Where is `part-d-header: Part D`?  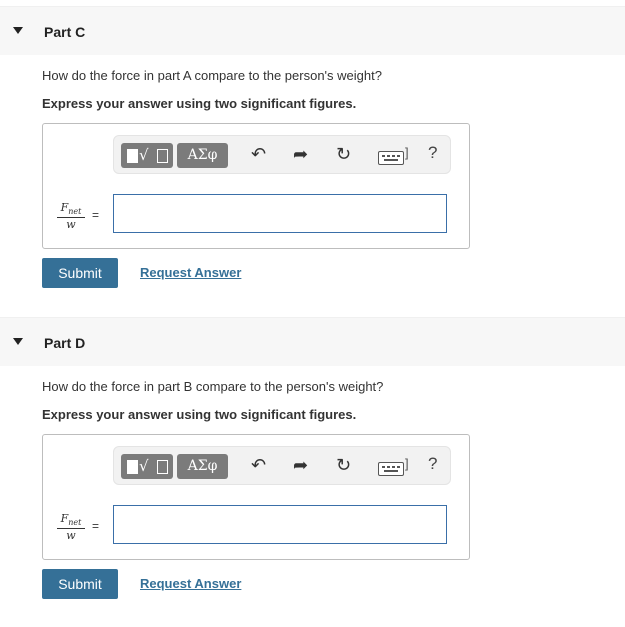
part-d-header: Part D is located at coordinates (312, 341).